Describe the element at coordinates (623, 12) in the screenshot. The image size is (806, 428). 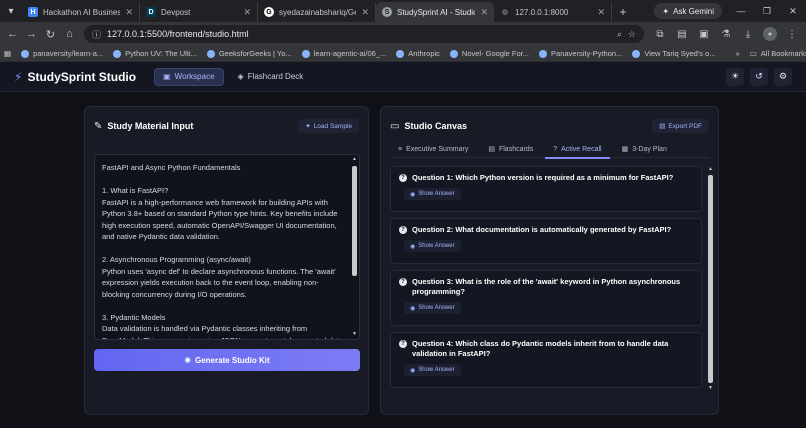
I see `new-tab-button: +` at that location.